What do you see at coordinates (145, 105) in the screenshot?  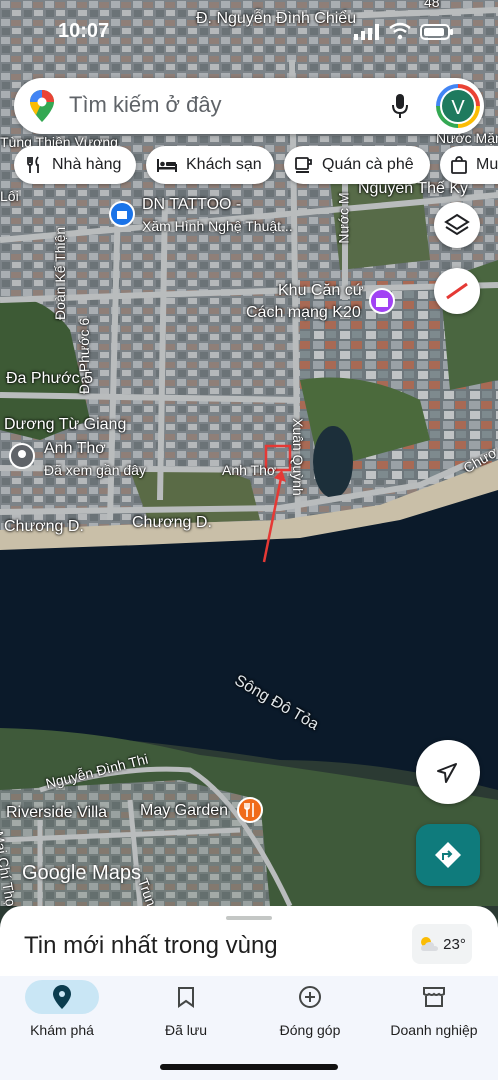 I see `search-input: Tìm kiếm ở đây` at bounding box center [145, 105].